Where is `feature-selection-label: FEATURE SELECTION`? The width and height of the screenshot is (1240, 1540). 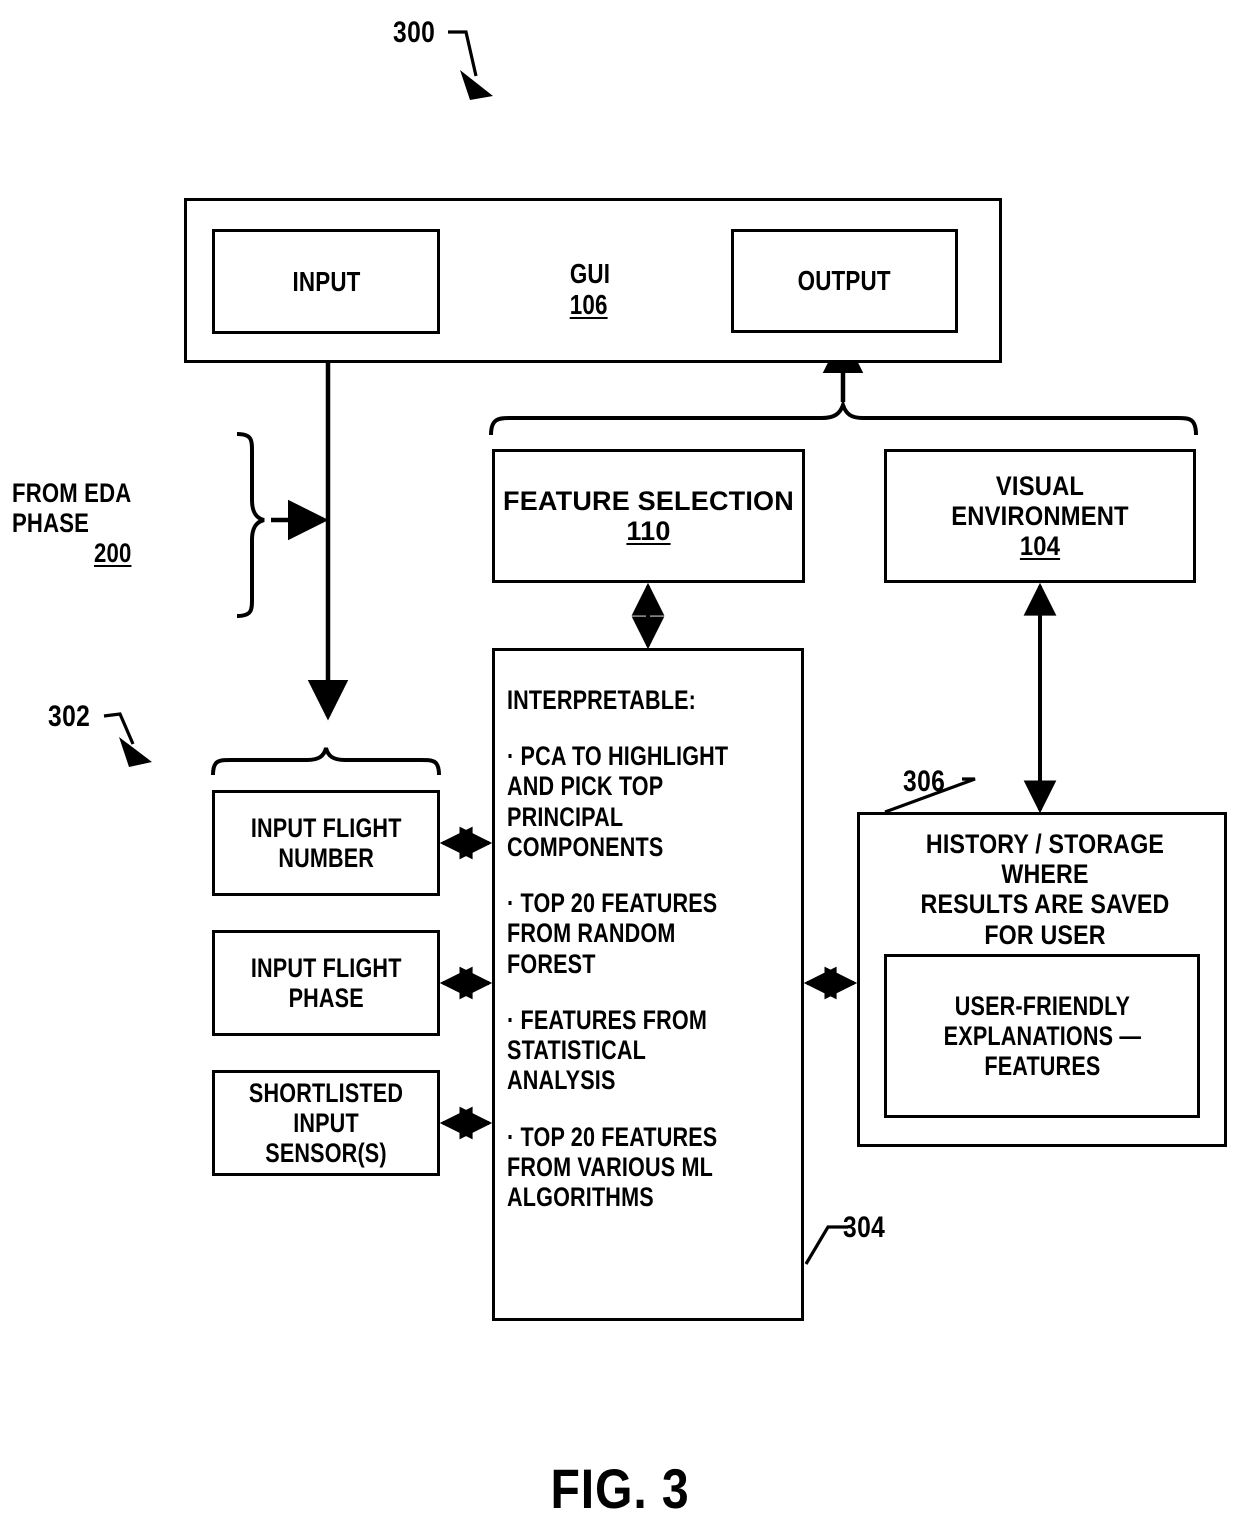 feature-selection-label: FEATURE SELECTION is located at coordinates (648, 500).